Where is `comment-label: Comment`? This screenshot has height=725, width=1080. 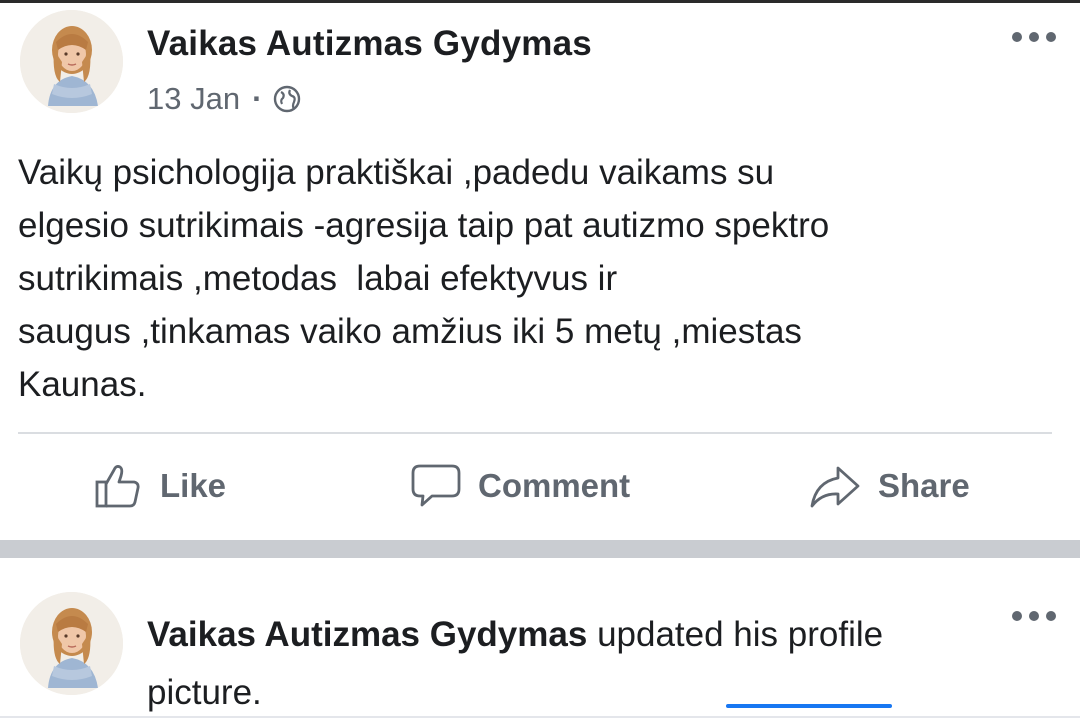 comment-label: Comment is located at coordinates (554, 485).